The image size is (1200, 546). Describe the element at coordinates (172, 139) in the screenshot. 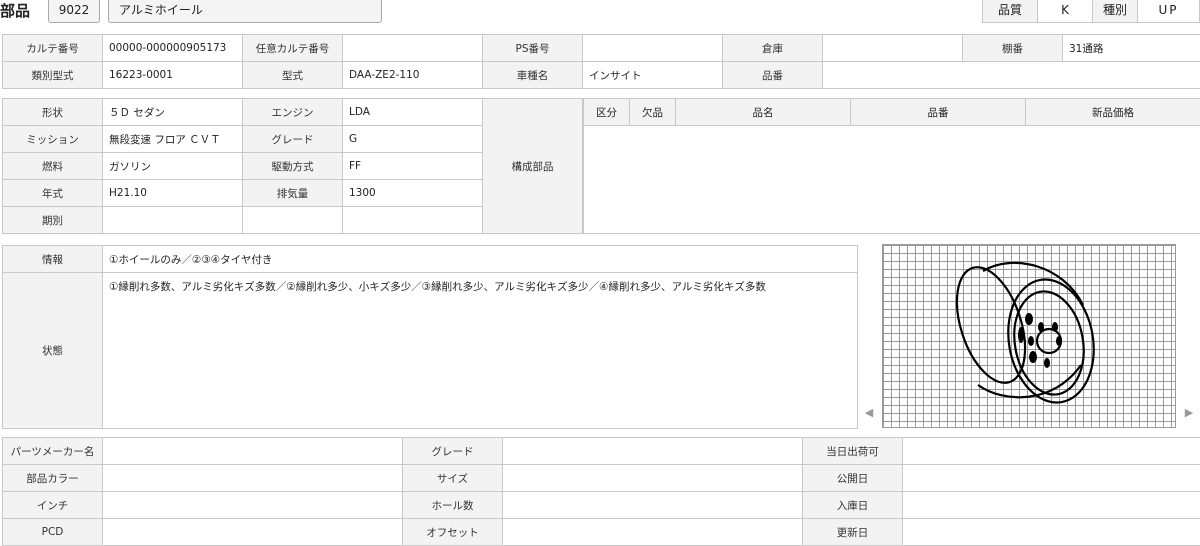

I see `mission-value: 無段変速 フロア ＣＶＴ` at that location.